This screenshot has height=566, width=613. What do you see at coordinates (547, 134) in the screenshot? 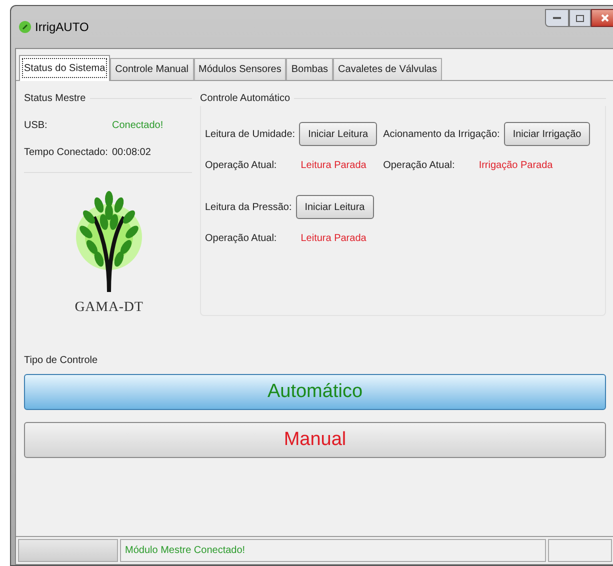
I see `start-button: Iniciar Irrigação` at bounding box center [547, 134].